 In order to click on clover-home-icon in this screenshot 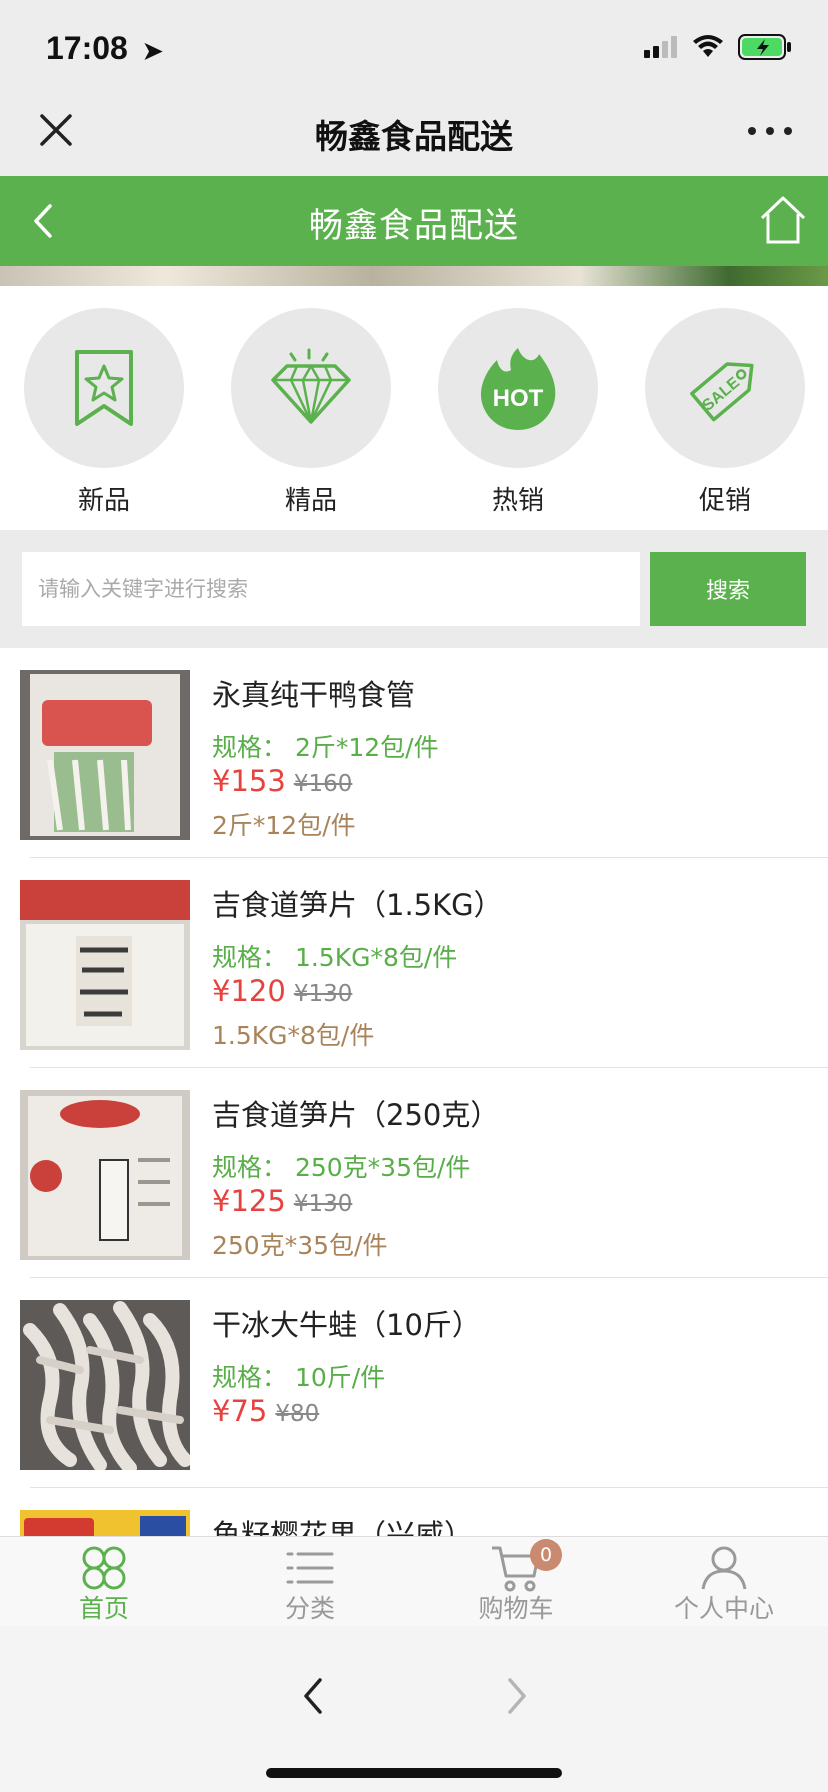, I will do `click(104, 1568)`.